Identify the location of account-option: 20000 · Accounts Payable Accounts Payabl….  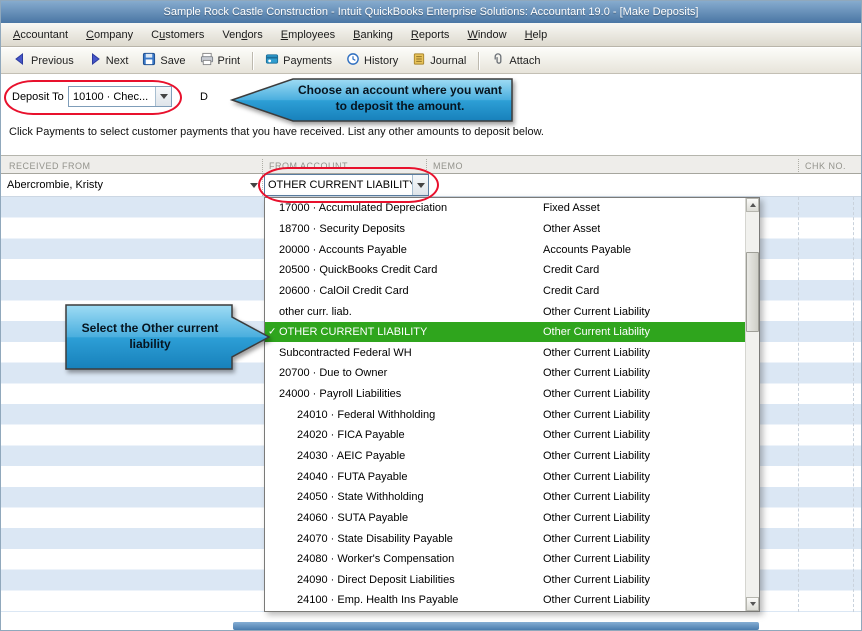
(505, 249).